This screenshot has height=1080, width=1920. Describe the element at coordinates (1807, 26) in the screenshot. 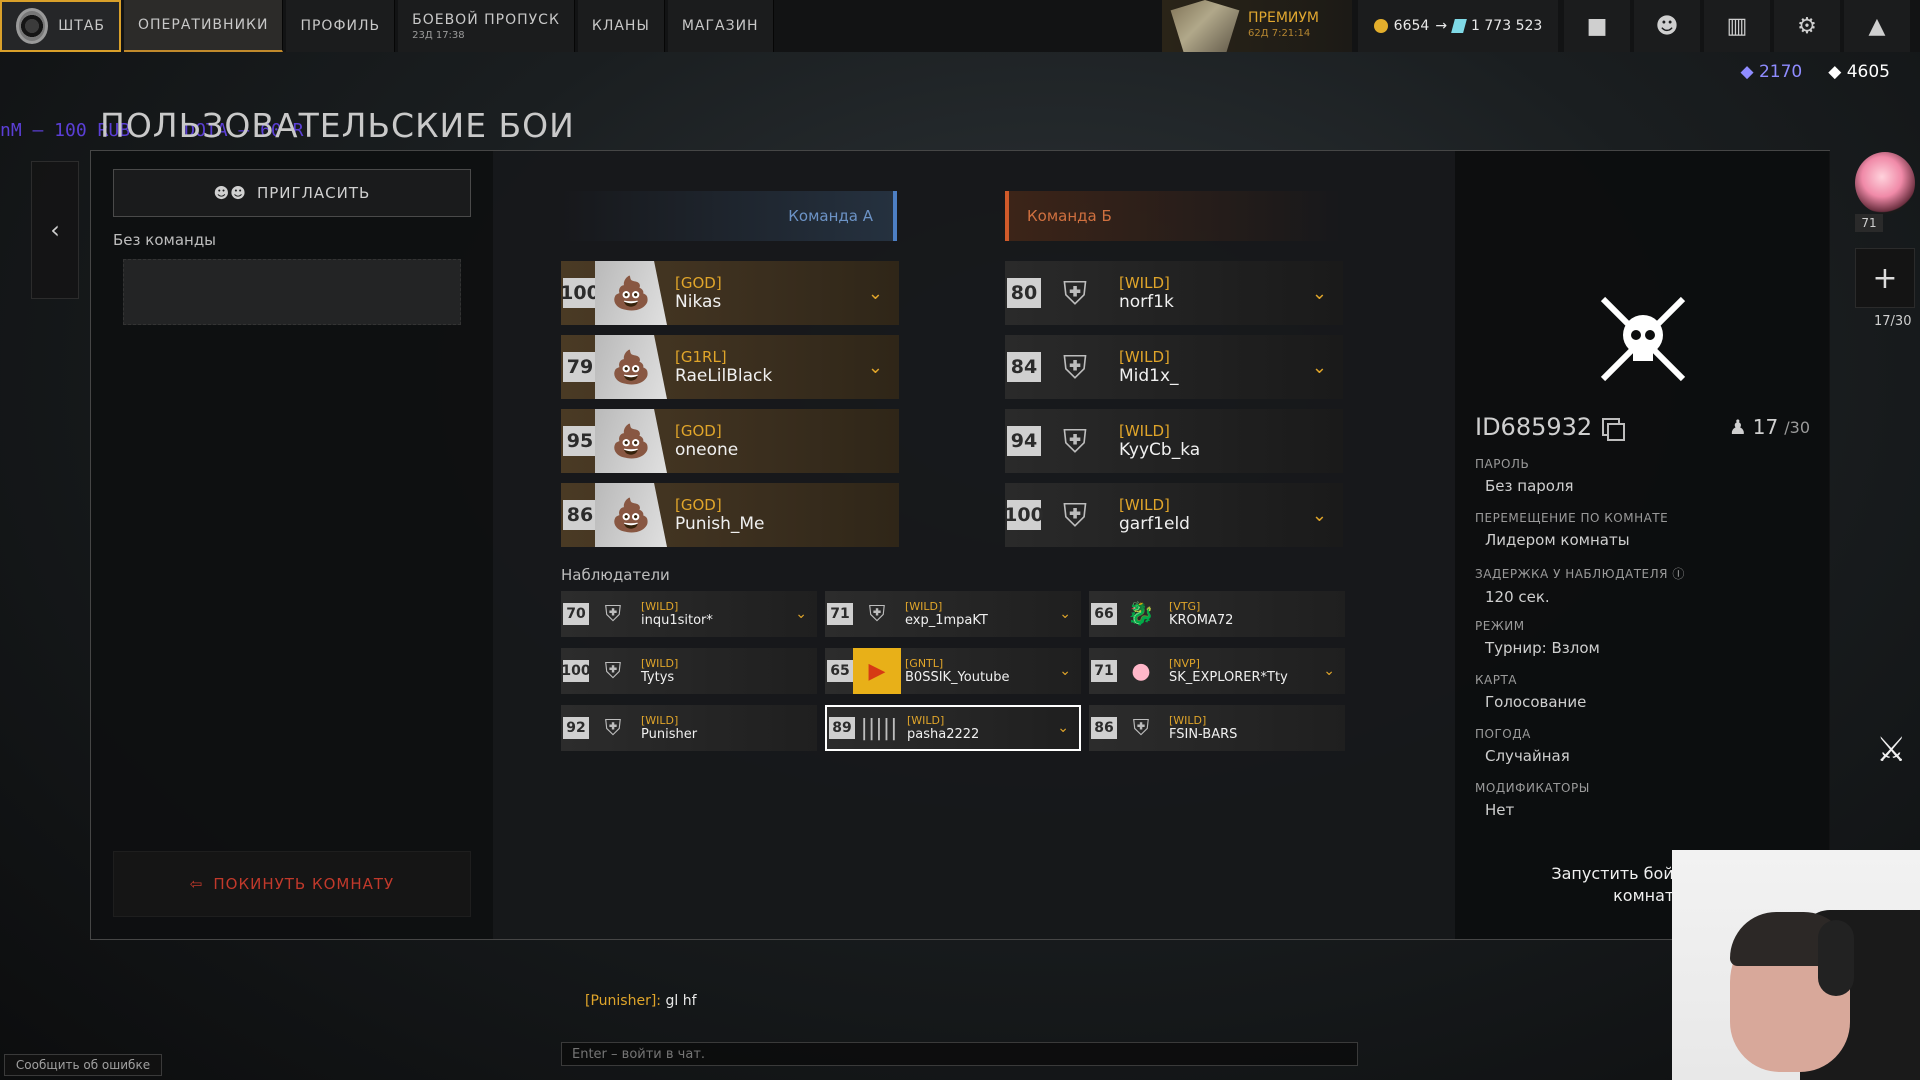

I see `gear-icon: ⚙` at that location.